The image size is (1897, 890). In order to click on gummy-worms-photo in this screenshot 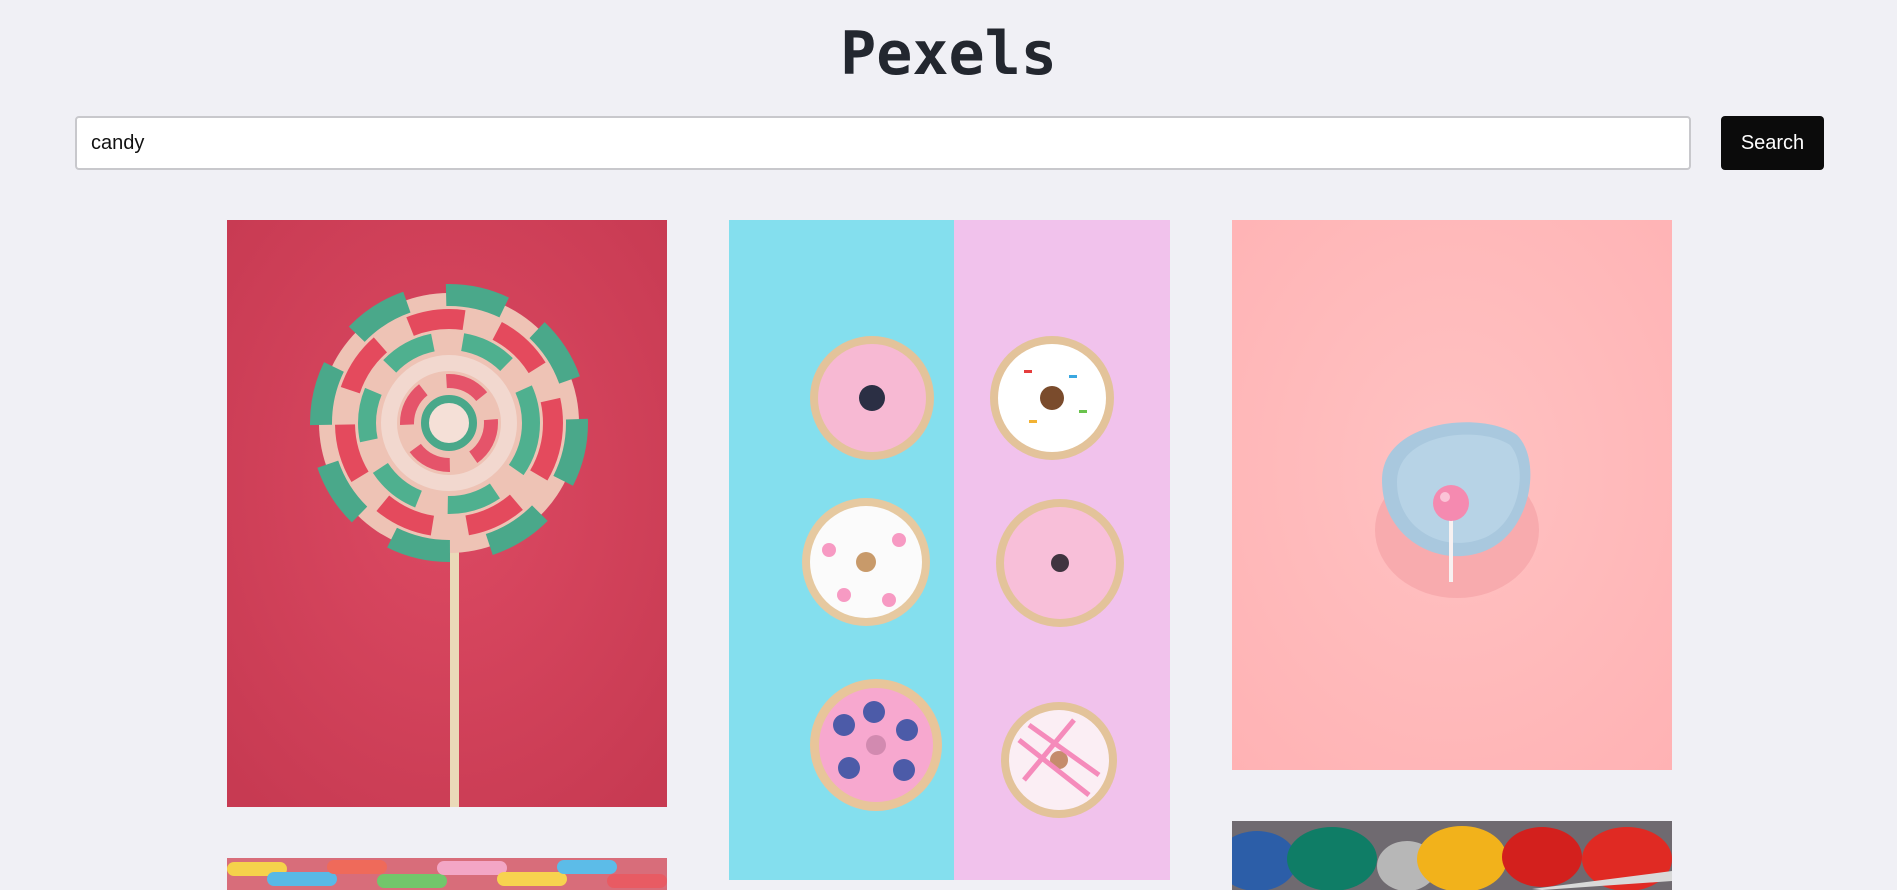, I will do `click(447, 874)`.